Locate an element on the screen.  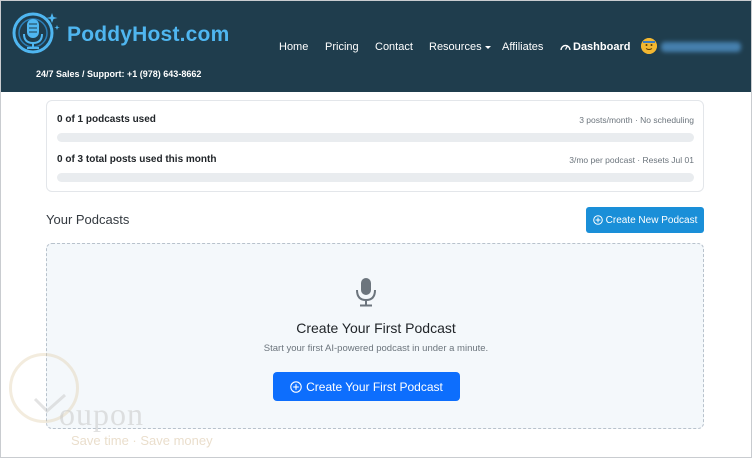
watermark-tagline: Save time · Save money is located at coordinates (142, 440).